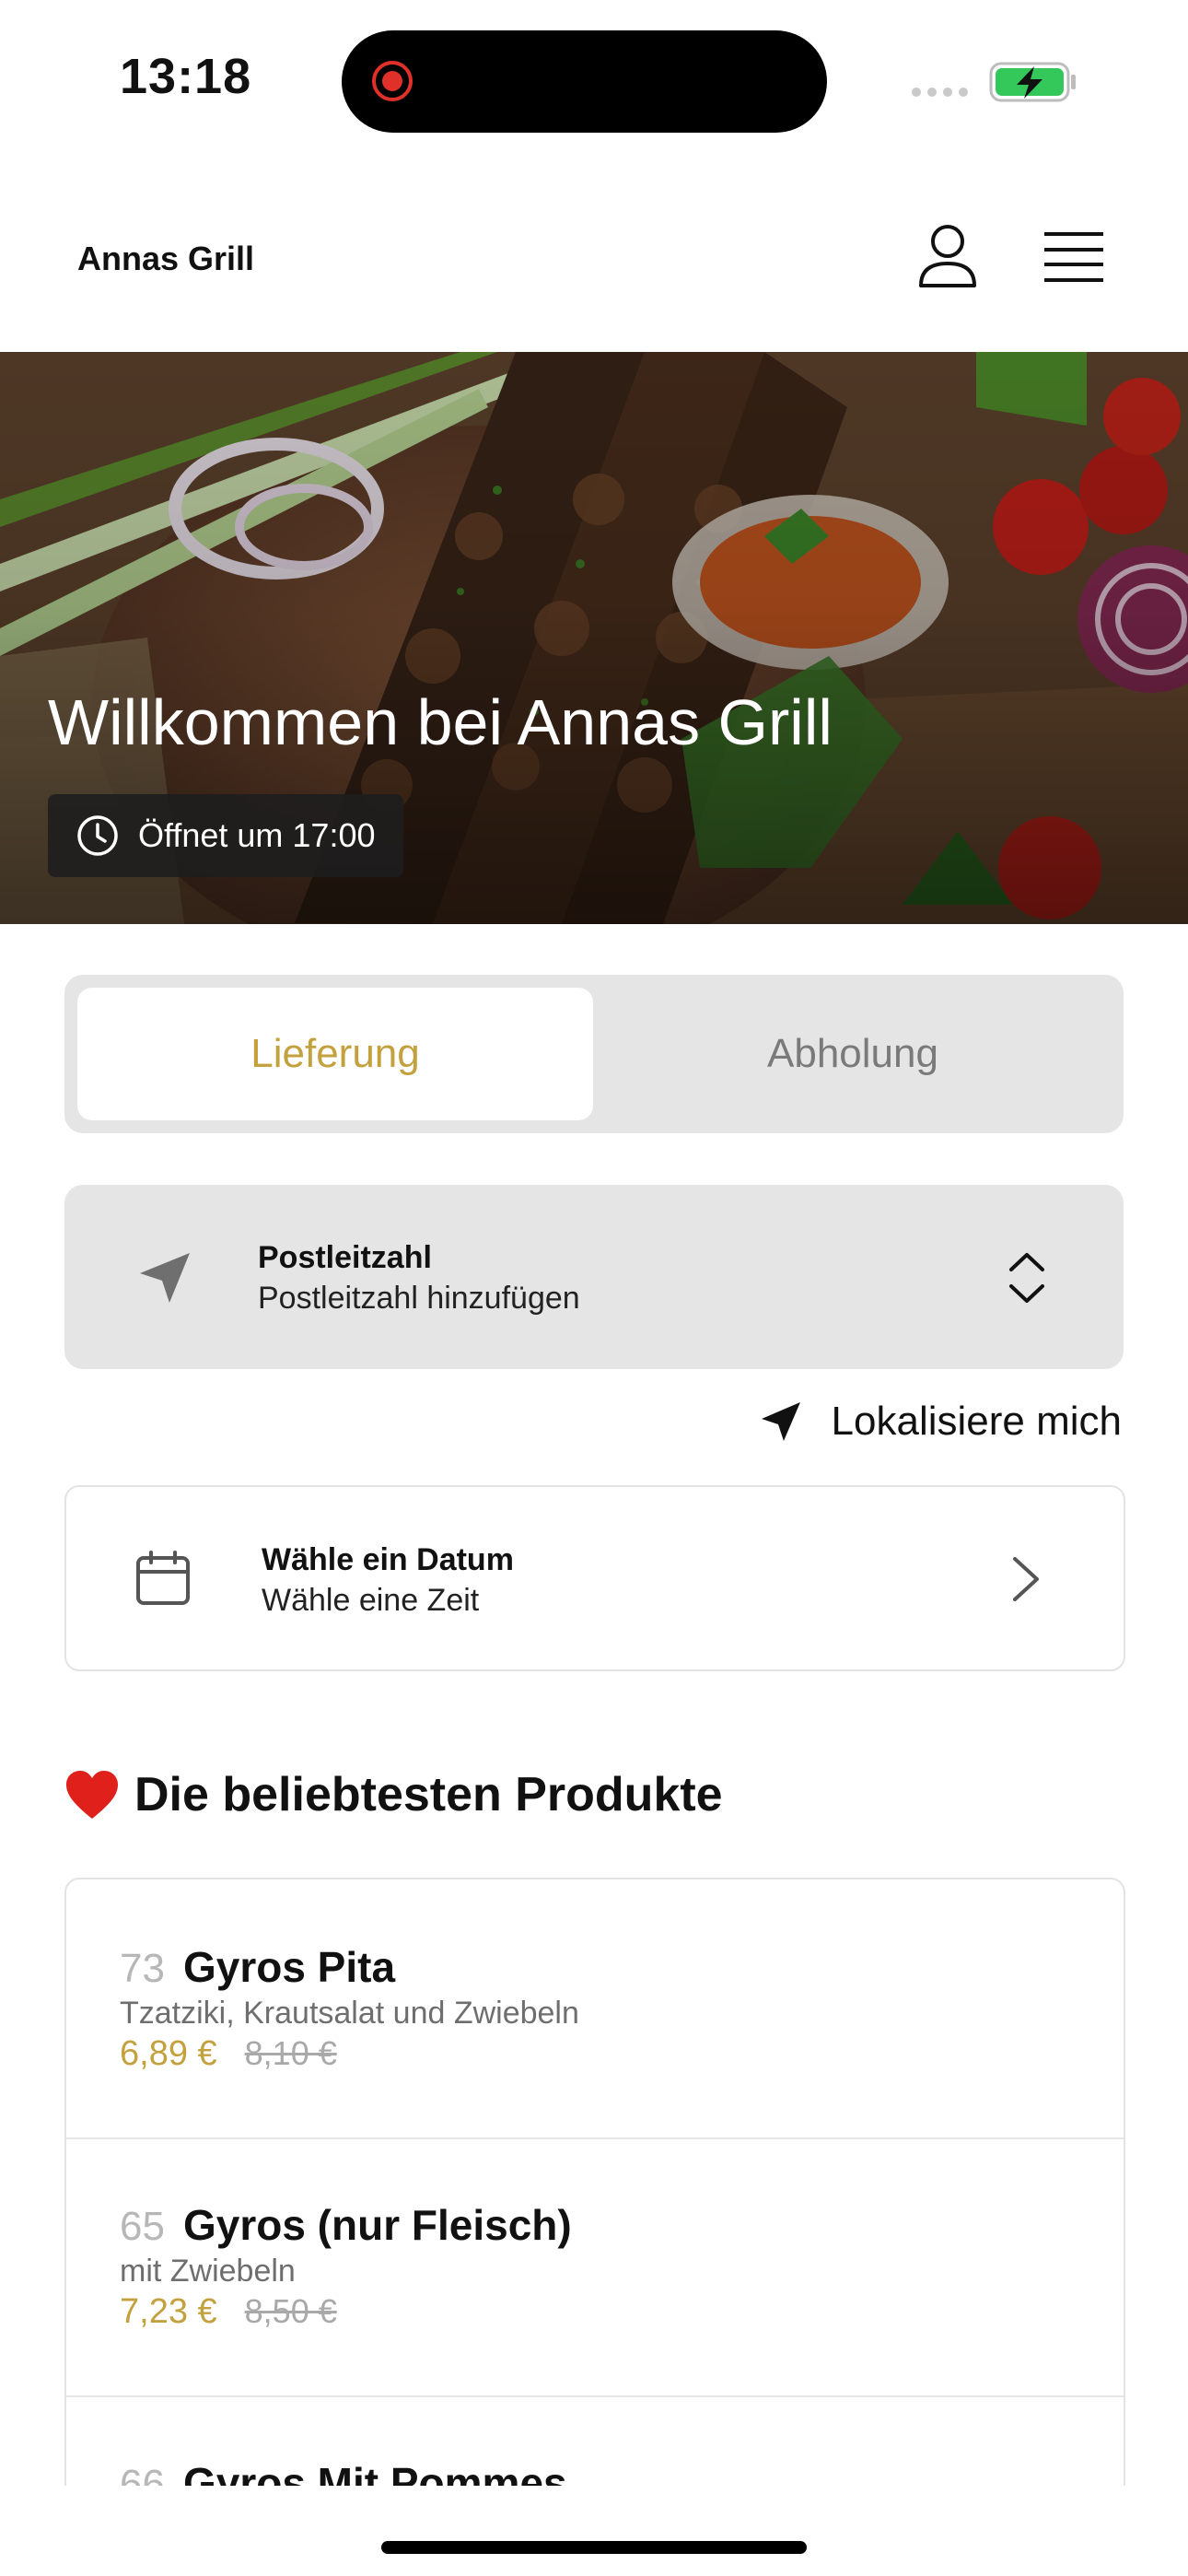 The width and height of the screenshot is (1188, 2576). What do you see at coordinates (428, 1794) in the screenshot?
I see `popular-products-title: Die beliebtesten Produkte` at bounding box center [428, 1794].